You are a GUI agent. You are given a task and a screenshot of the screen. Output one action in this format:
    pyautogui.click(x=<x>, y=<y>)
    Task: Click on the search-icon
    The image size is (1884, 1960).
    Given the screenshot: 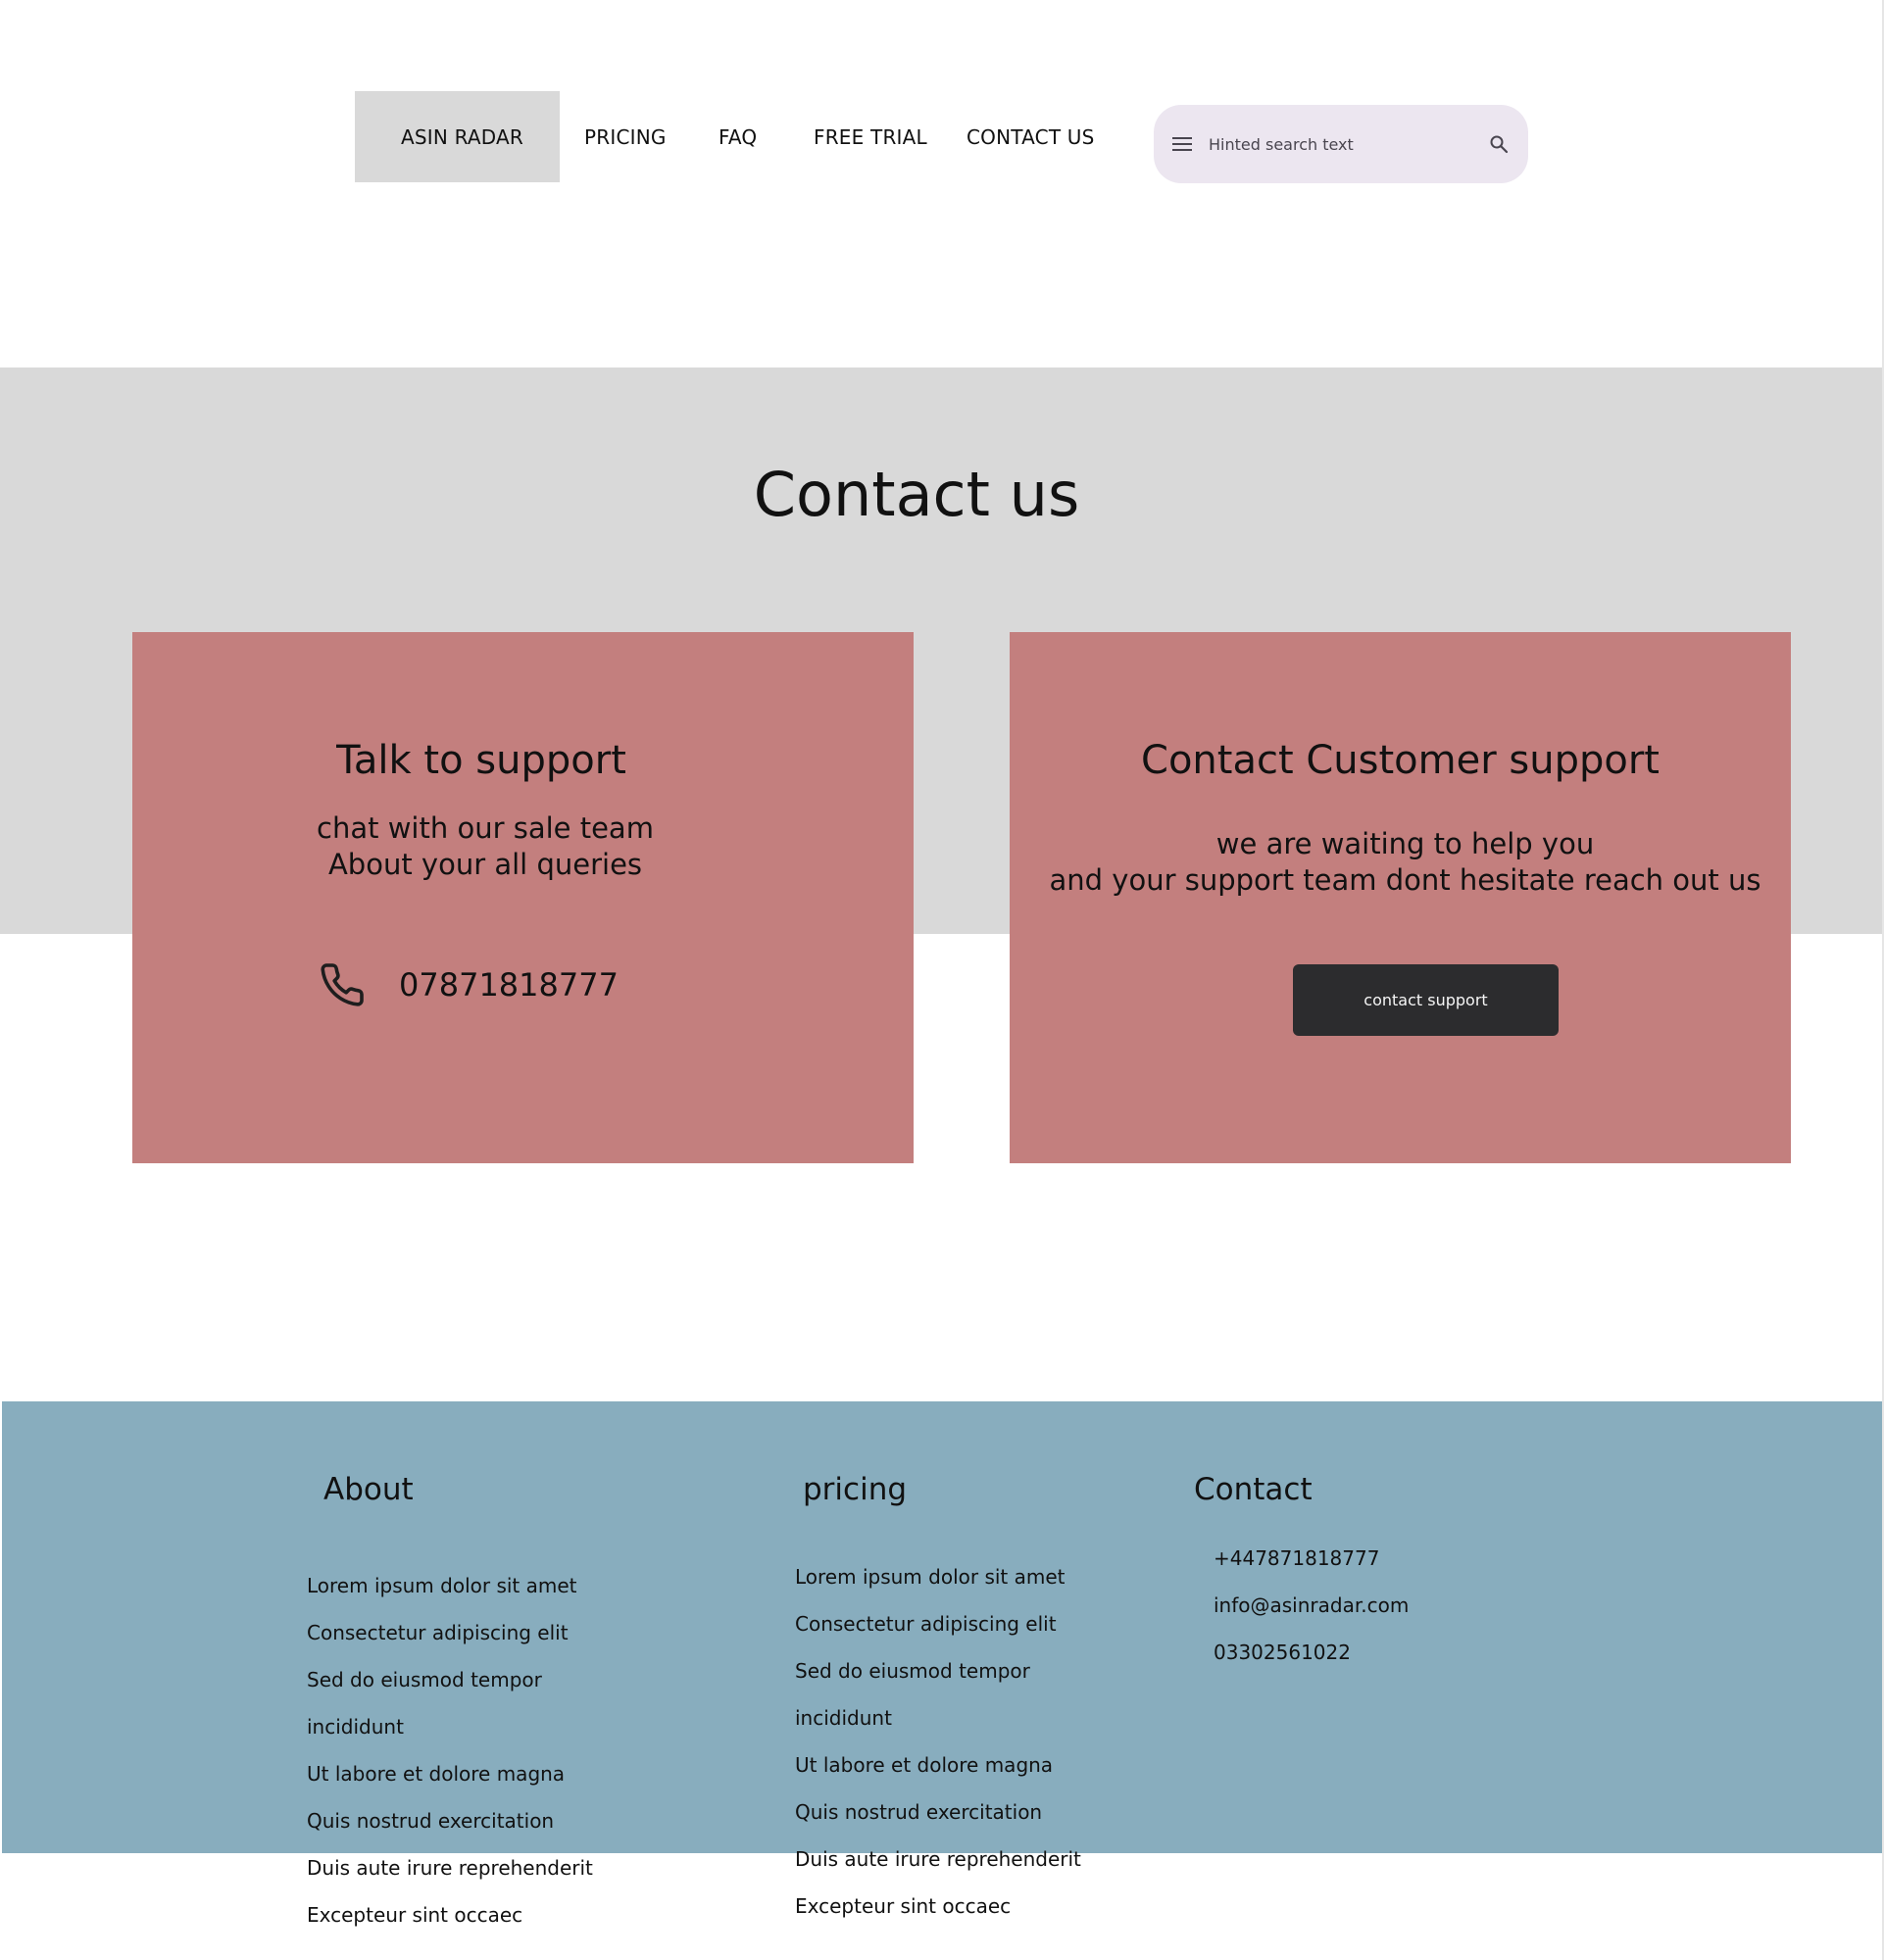 What is the action you would take?
    pyautogui.click(x=1499, y=144)
    